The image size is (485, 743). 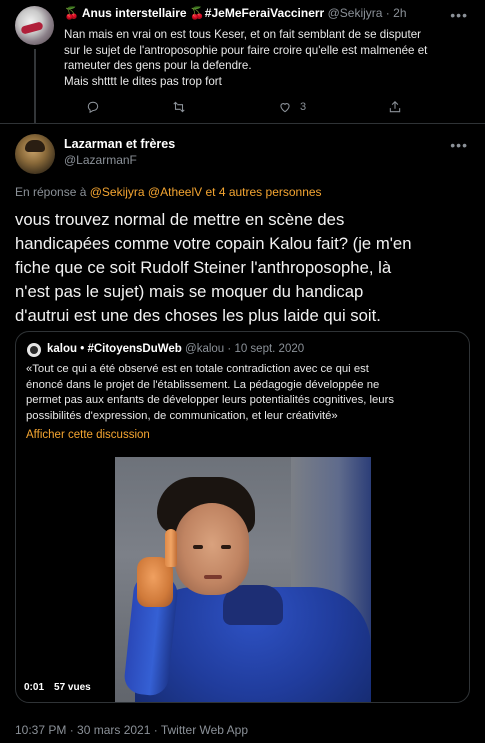 I want to click on replying-prefix: En réponse à, so click(x=51, y=192).